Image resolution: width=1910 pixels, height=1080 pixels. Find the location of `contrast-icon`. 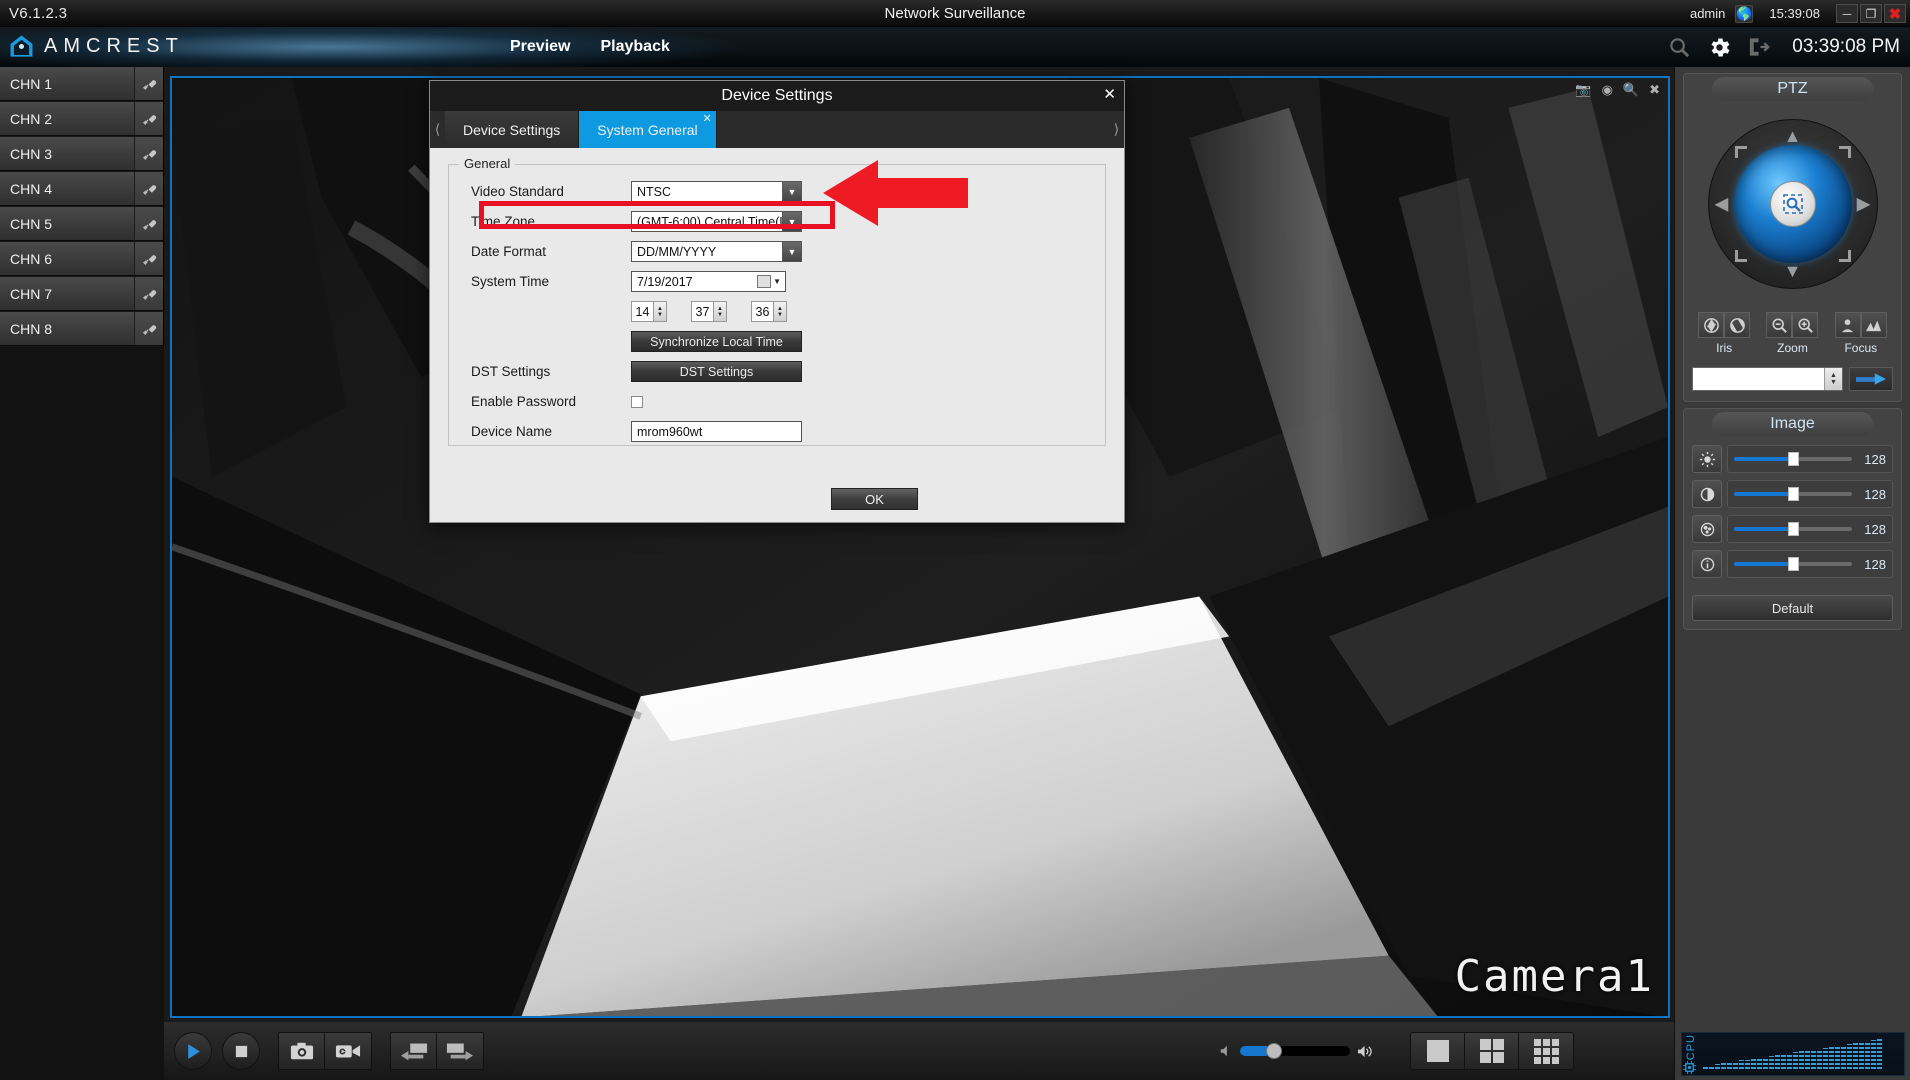

contrast-icon is located at coordinates (1707, 494).